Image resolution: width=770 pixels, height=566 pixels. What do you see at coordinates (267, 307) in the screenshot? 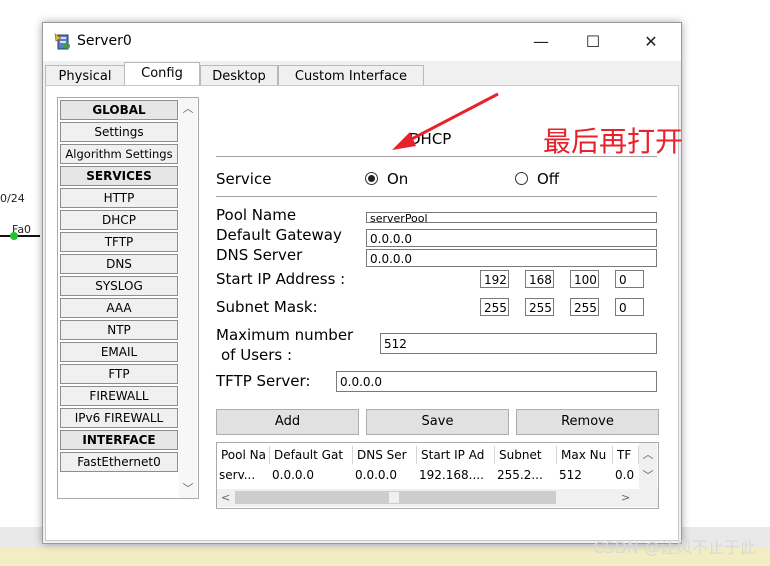
I see `subnet-mask-label: Subnet Mask:` at bounding box center [267, 307].